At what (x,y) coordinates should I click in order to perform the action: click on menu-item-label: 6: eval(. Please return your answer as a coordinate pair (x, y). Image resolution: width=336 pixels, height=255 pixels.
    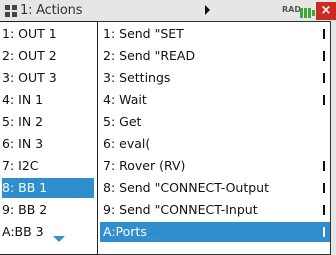
    Looking at the image, I should click on (127, 143).